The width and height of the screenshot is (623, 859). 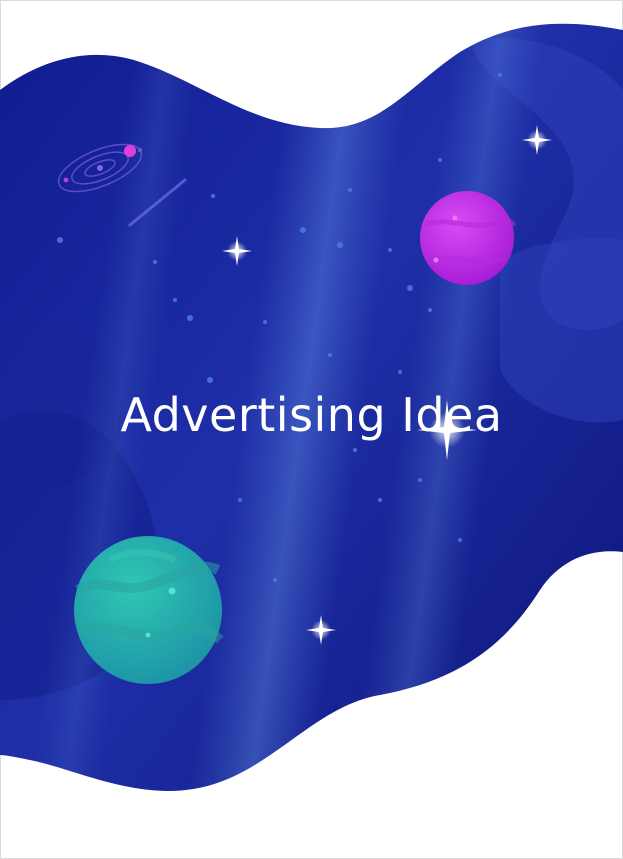 What do you see at coordinates (468, 238) in the screenshot?
I see `magenta-planet-icon` at bounding box center [468, 238].